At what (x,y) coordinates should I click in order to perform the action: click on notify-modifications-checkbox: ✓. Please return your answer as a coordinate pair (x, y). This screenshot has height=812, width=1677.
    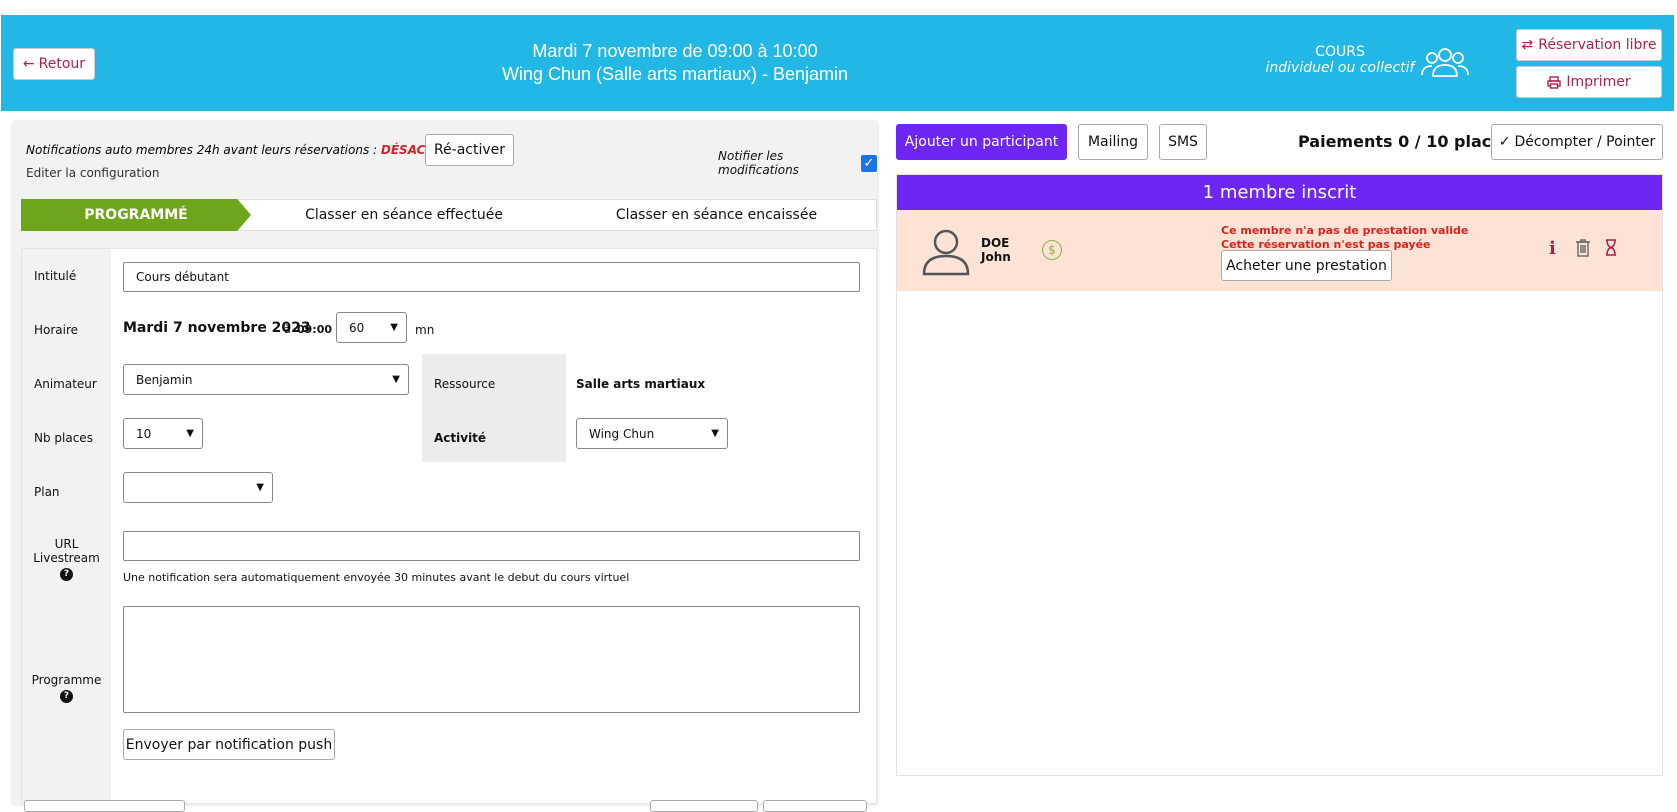
    Looking at the image, I should click on (869, 163).